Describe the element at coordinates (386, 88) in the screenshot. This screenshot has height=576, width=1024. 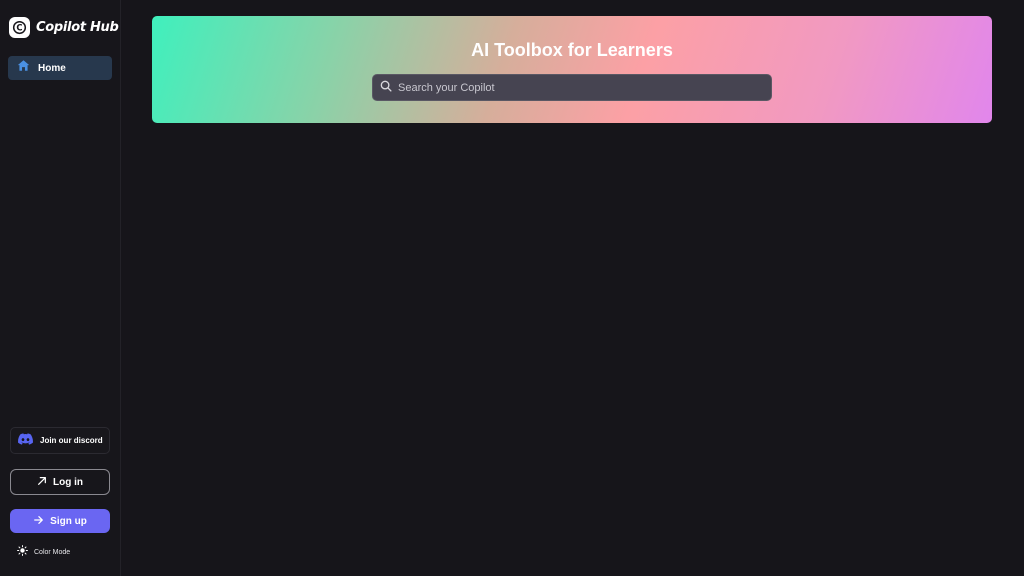
I see `search-icon` at that location.